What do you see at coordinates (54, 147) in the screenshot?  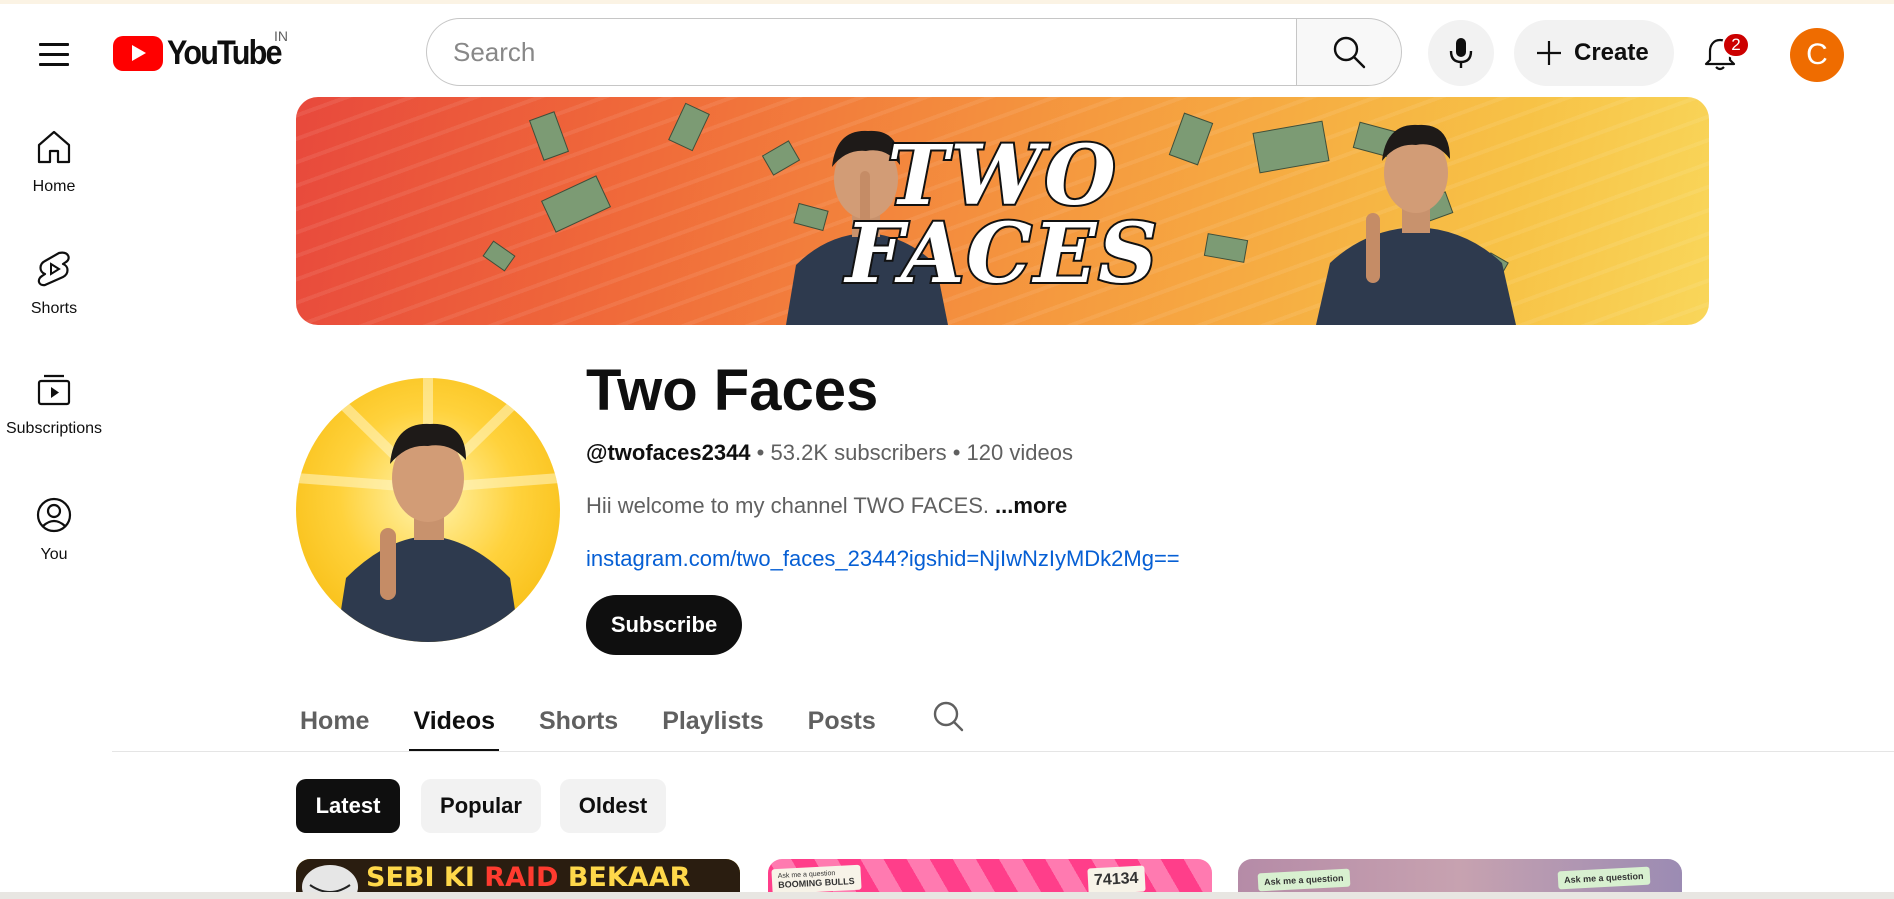 I see `home-icon` at bounding box center [54, 147].